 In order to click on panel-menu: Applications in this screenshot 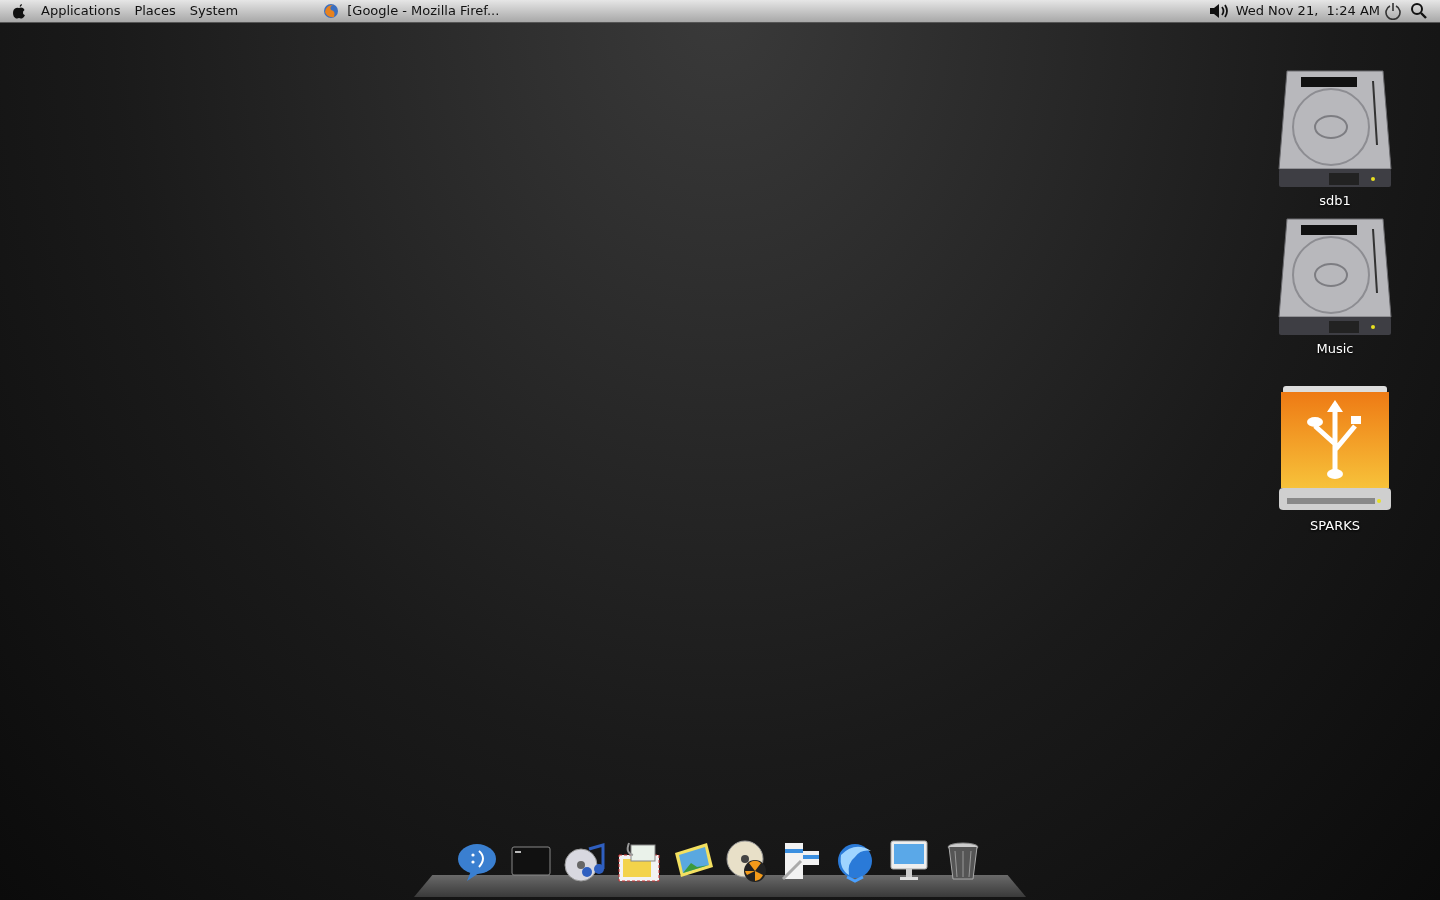, I will do `click(81, 11)`.